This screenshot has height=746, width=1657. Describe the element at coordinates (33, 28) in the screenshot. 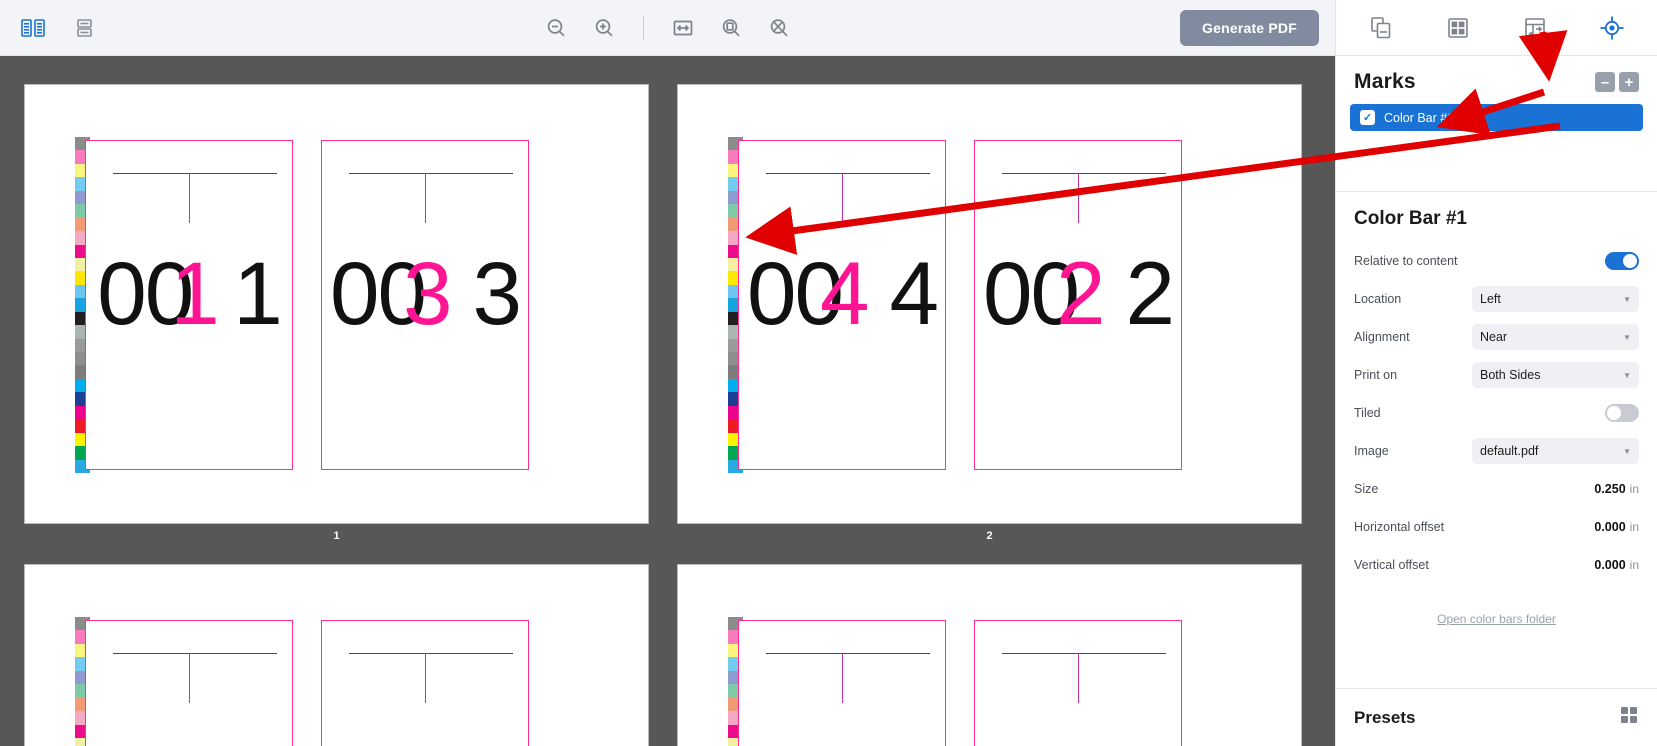

I see `spread-view-icon` at that location.